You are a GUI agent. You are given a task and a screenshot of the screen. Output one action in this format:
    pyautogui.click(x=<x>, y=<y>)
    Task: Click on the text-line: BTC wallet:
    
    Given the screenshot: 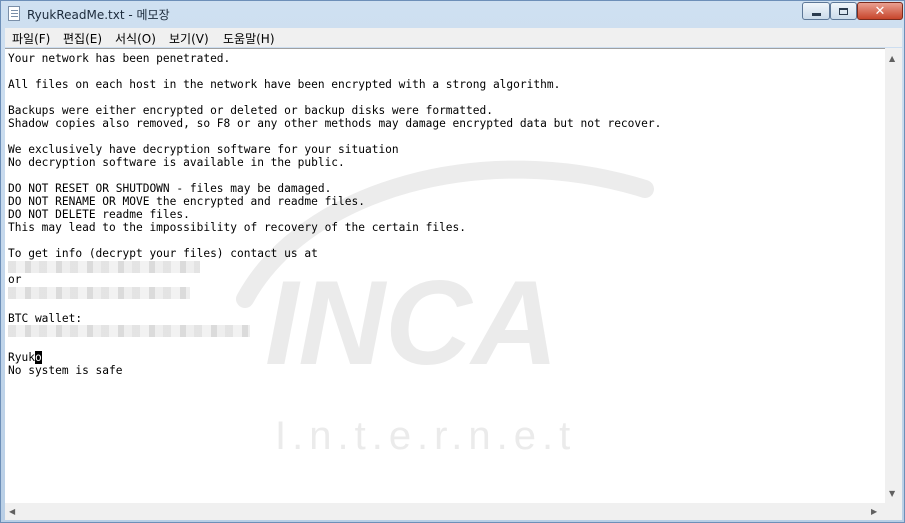 What is the action you would take?
    pyautogui.click(x=45, y=318)
    